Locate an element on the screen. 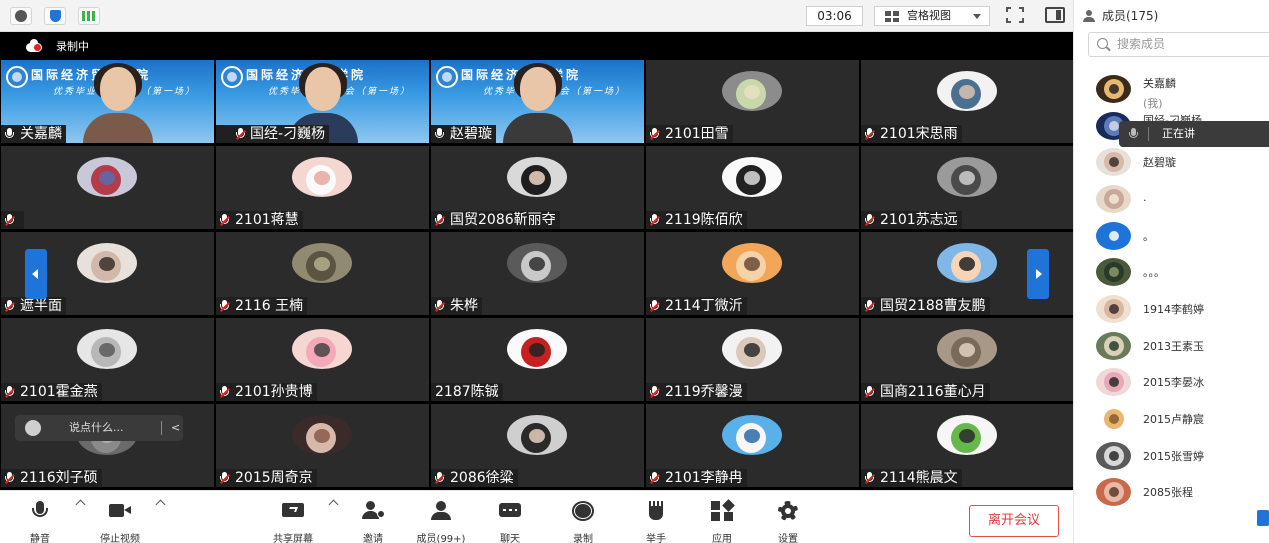  participant-name-text: 2101霍金燕 is located at coordinates (59, 392).